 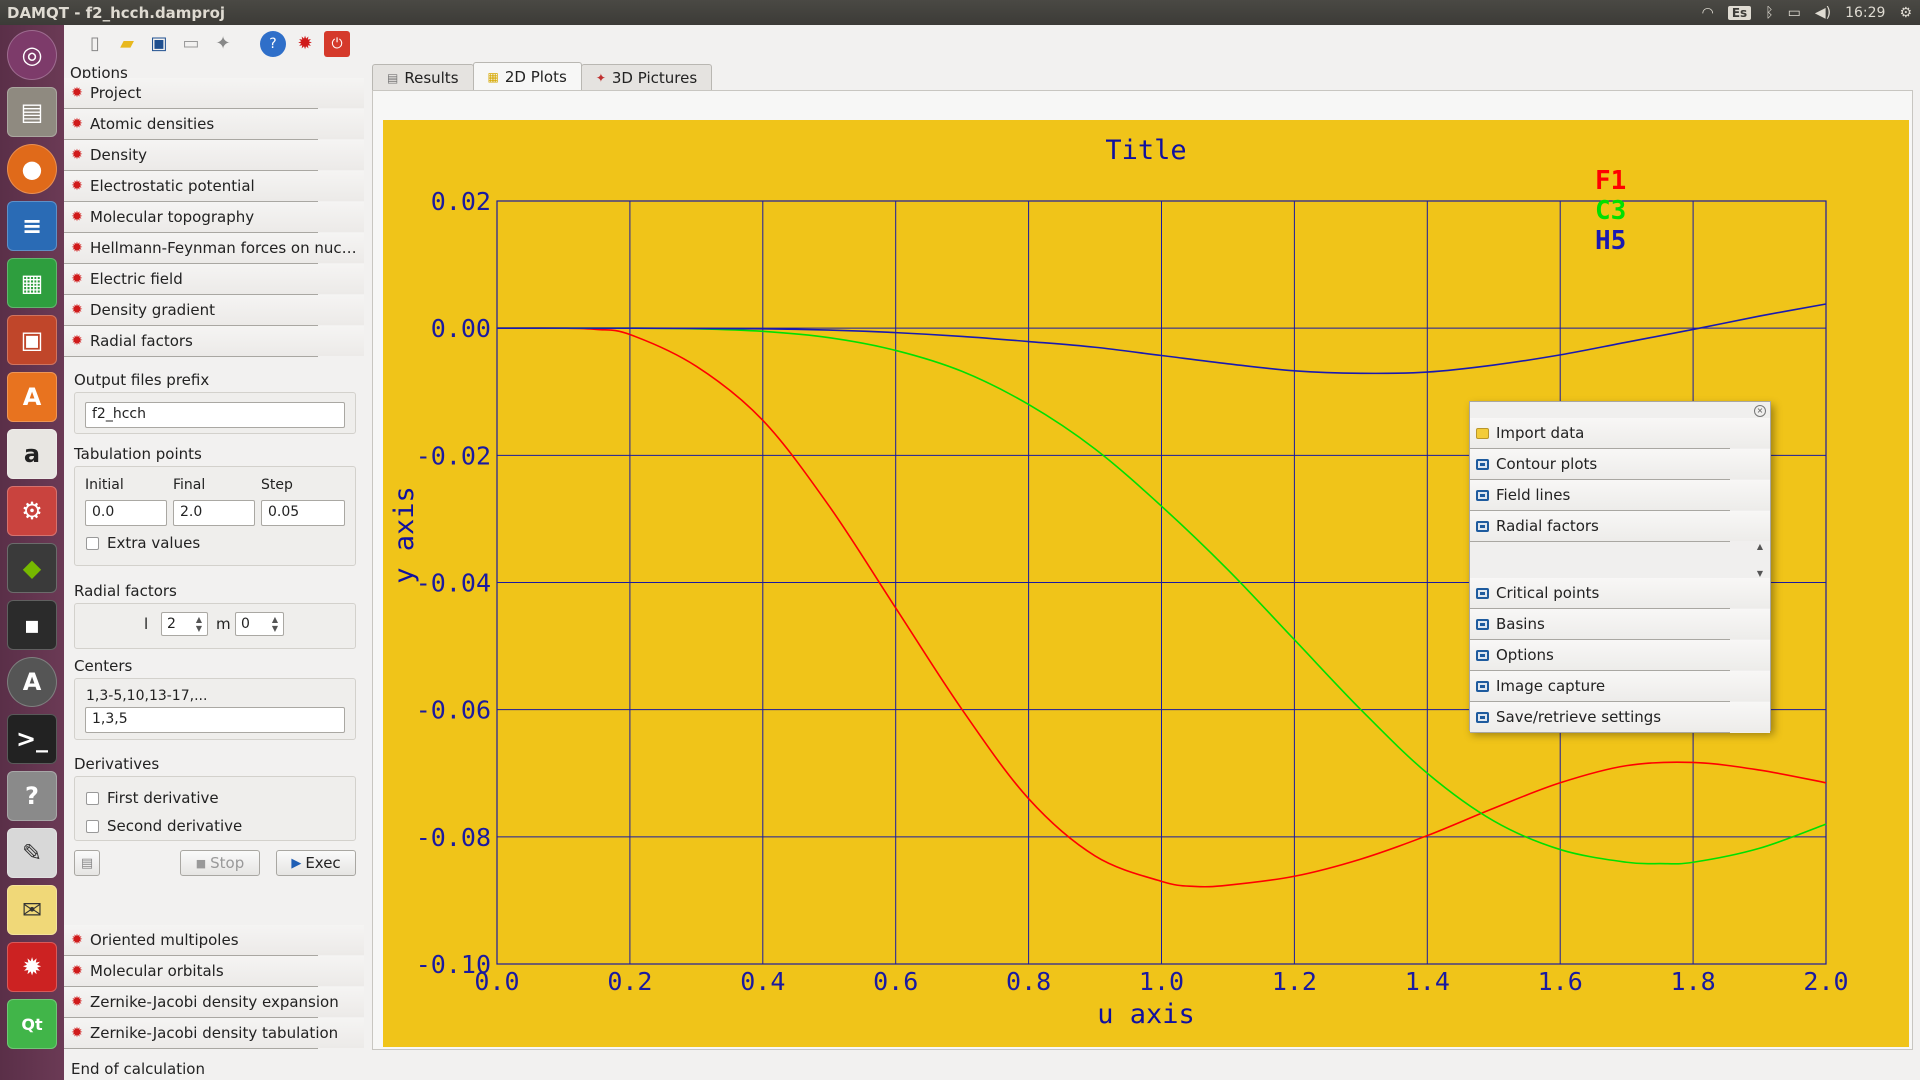 What do you see at coordinates (32, 511) in the screenshot?
I see `system-settings-icon: ⚙` at bounding box center [32, 511].